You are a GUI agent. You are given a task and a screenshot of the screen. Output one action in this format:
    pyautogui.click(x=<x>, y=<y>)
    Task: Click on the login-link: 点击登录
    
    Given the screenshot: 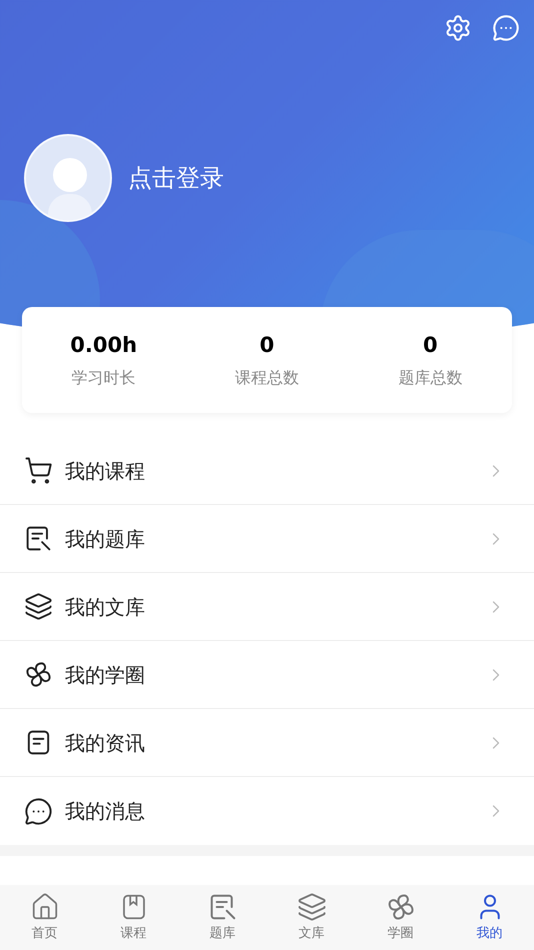 What is the action you would take?
    pyautogui.click(x=176, y=178)
    